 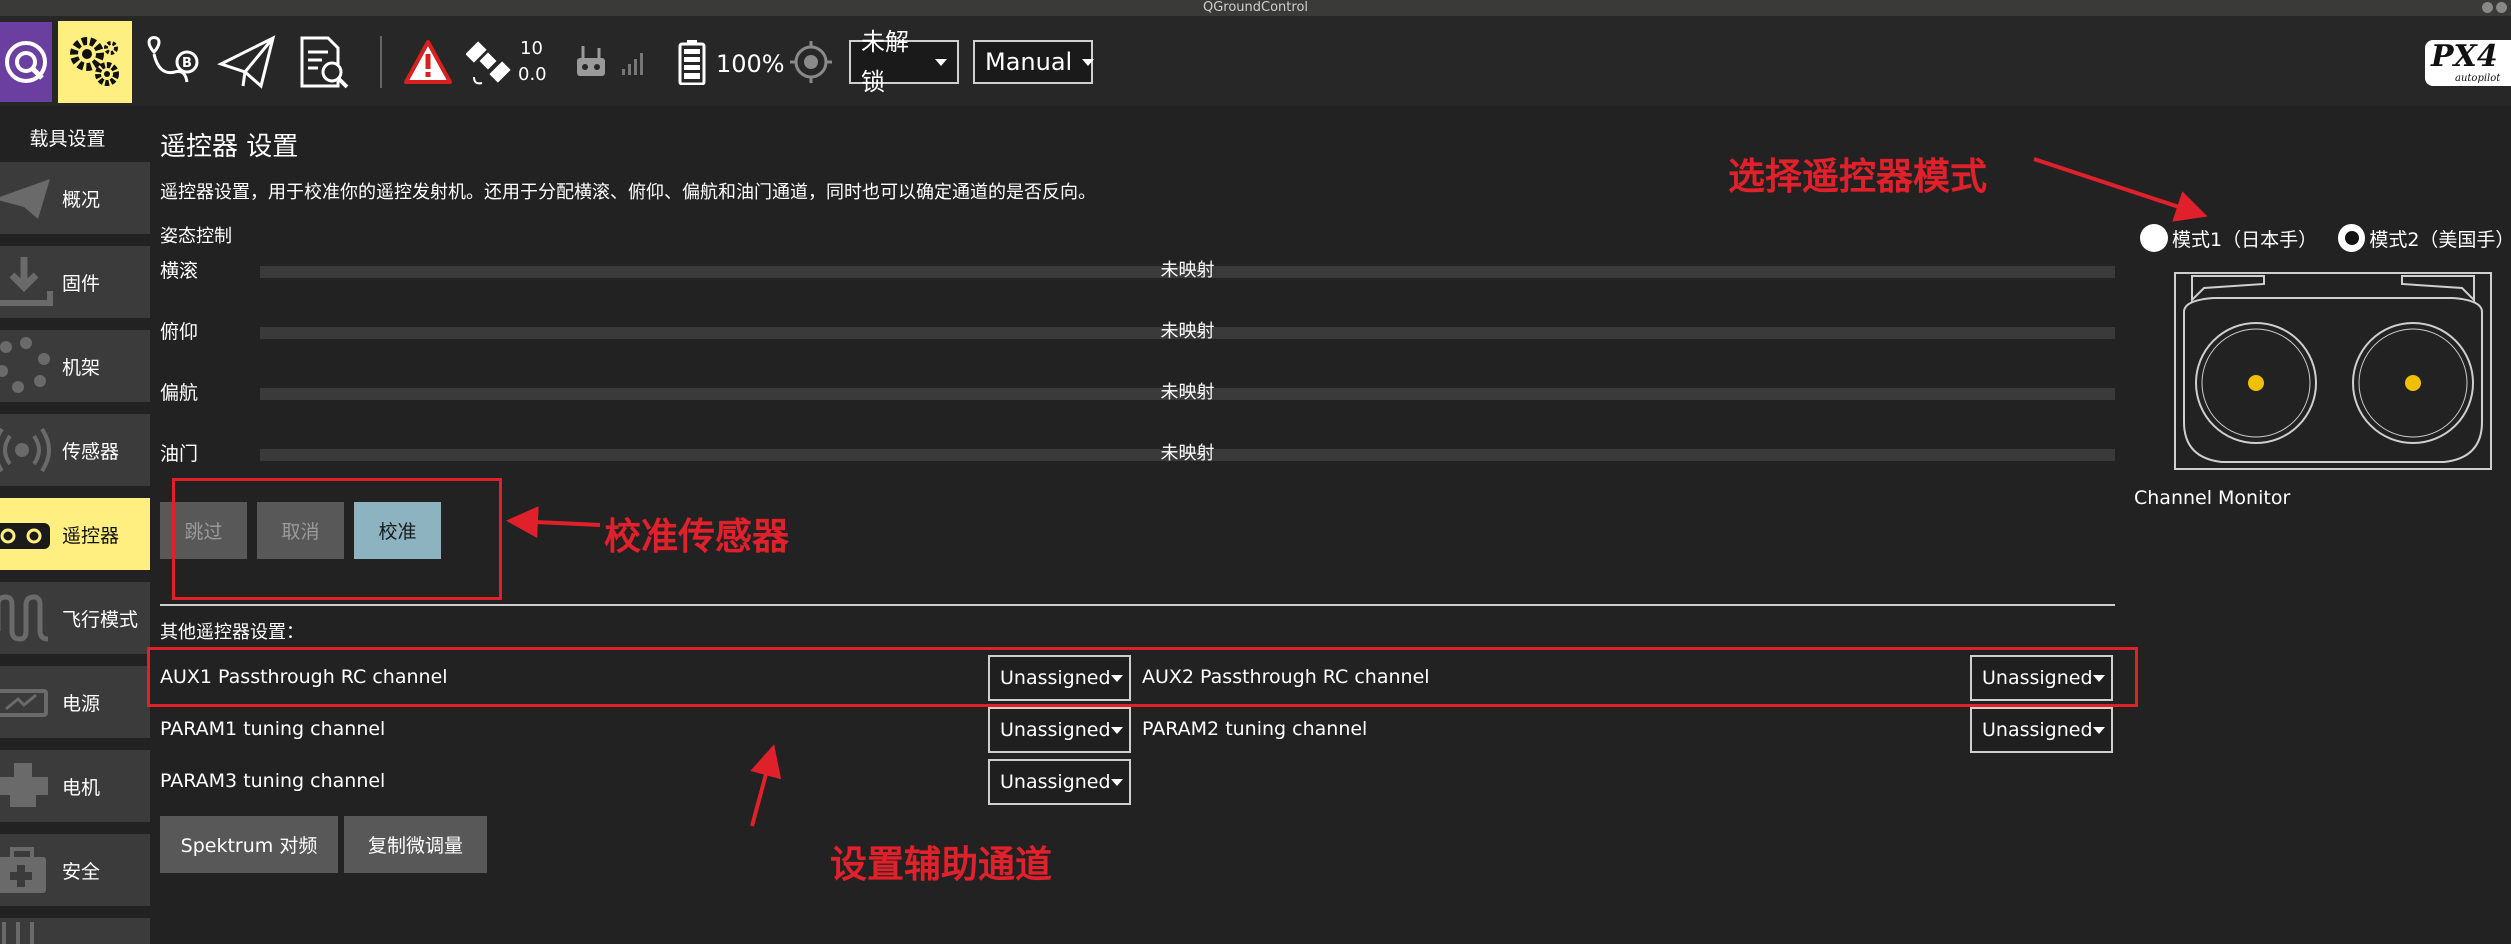 I want to click on aux-arrow, so click(x=766, y=785).